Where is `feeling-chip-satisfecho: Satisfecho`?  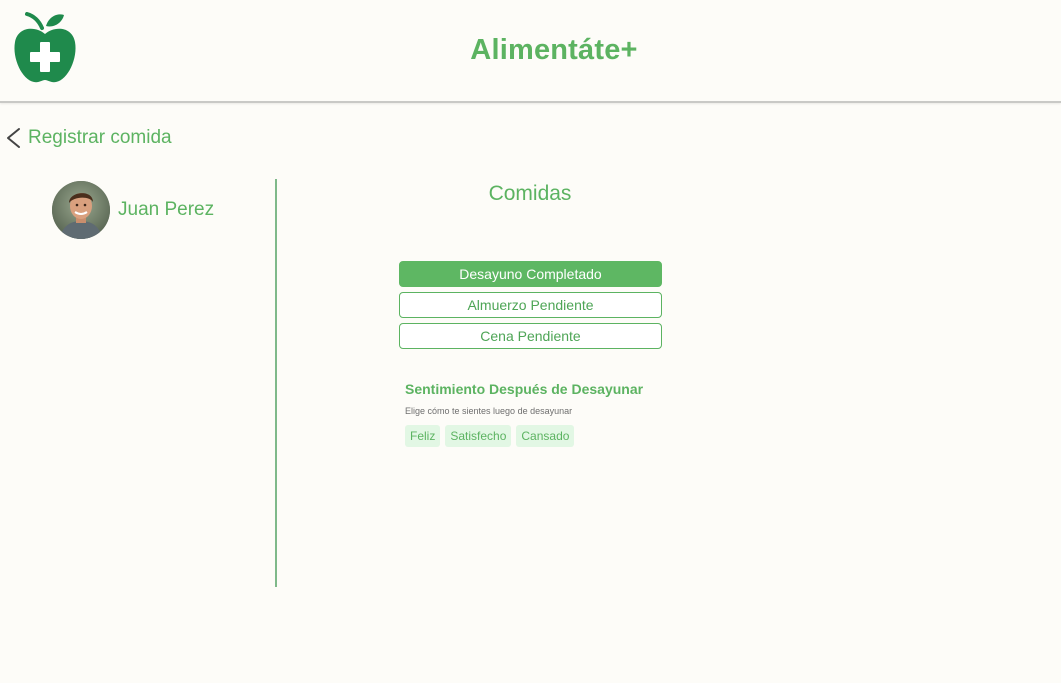
feeling-chip-satisfecho: Satisfecho is located at coordinates (478, 436).